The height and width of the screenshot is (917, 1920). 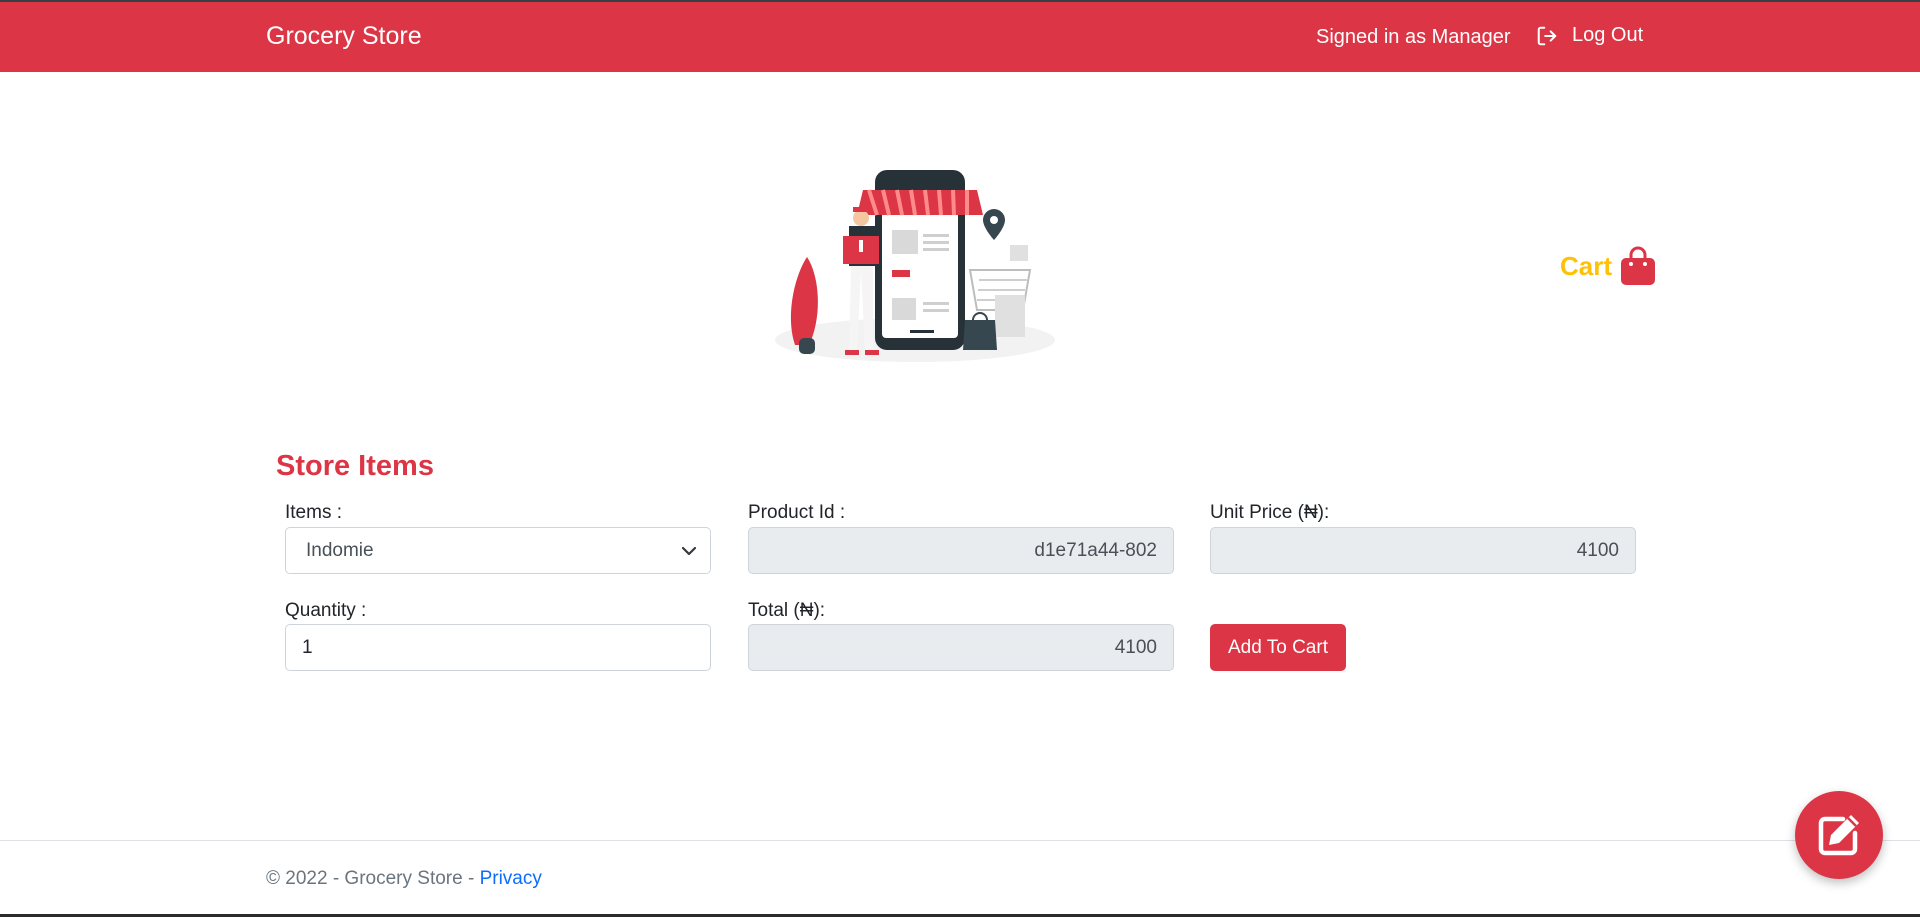 What do you see at coordinates (1278, 647) in the screenshot?
I see `add-to-cart-button: Add To Cart` at bounding box center [1278, 647].